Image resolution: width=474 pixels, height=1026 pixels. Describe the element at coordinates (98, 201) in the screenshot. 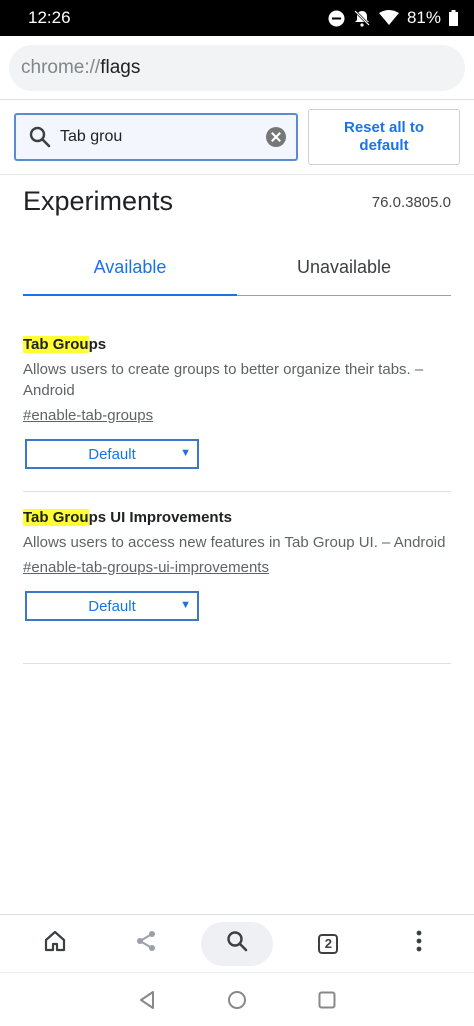

I see `page-title: Experiments` at that location.